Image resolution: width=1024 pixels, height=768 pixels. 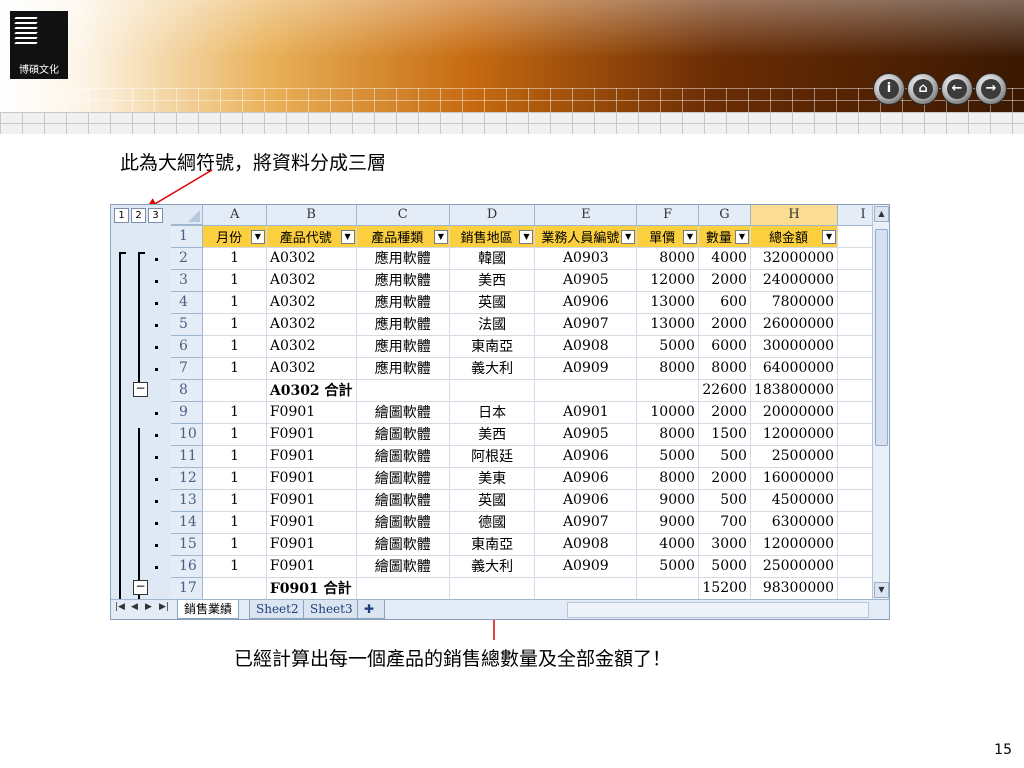 What do you see at coordinates (794, 324) in the screenshot?
I see `table-cell: 26000000` at bounding box center [794, 324].